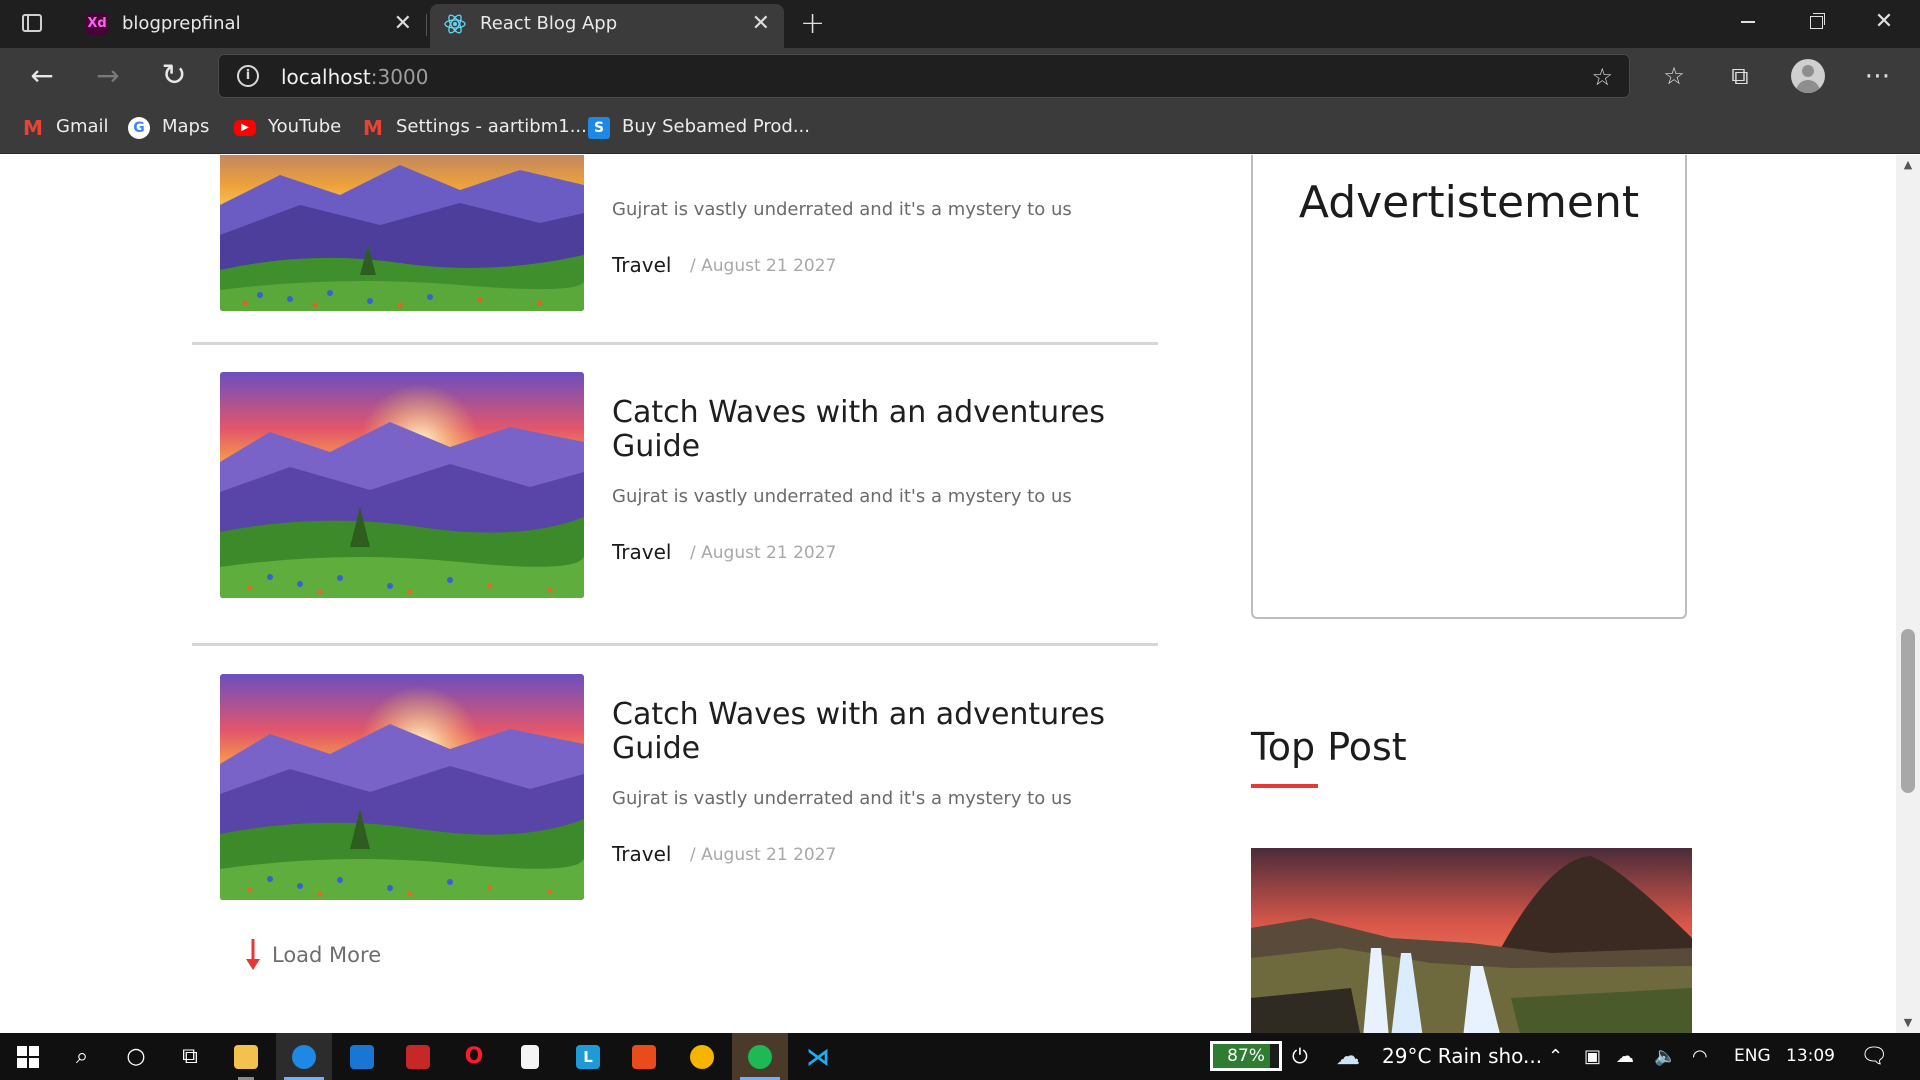 This screenshot has width=1920, height=1080. Describe the element at coordinates (1592, 1056) in the screenshot. I see `meet-now-icon: ▣` at that location.